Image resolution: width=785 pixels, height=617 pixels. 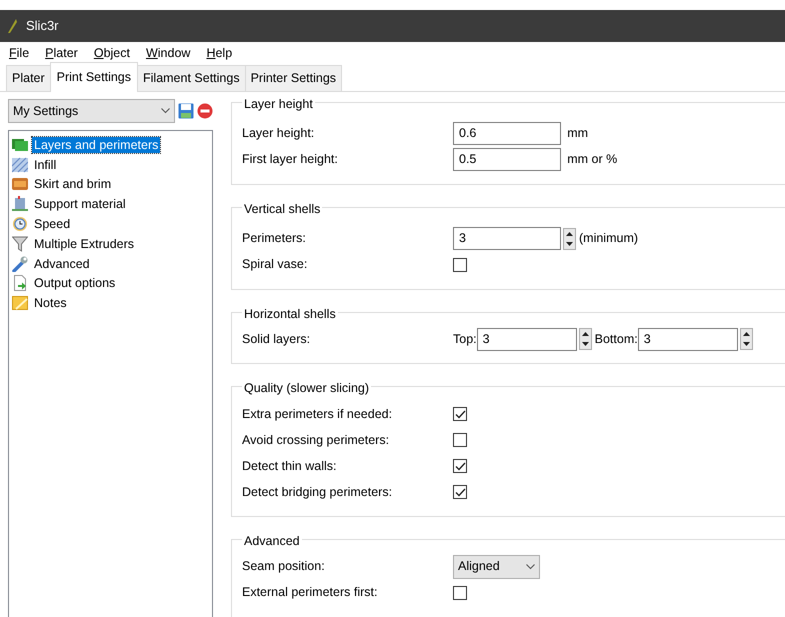 What do you see at coordinates (94, 77) in the screenshot?
I see `tab: Print Settings` at bounding box center [94, 77].